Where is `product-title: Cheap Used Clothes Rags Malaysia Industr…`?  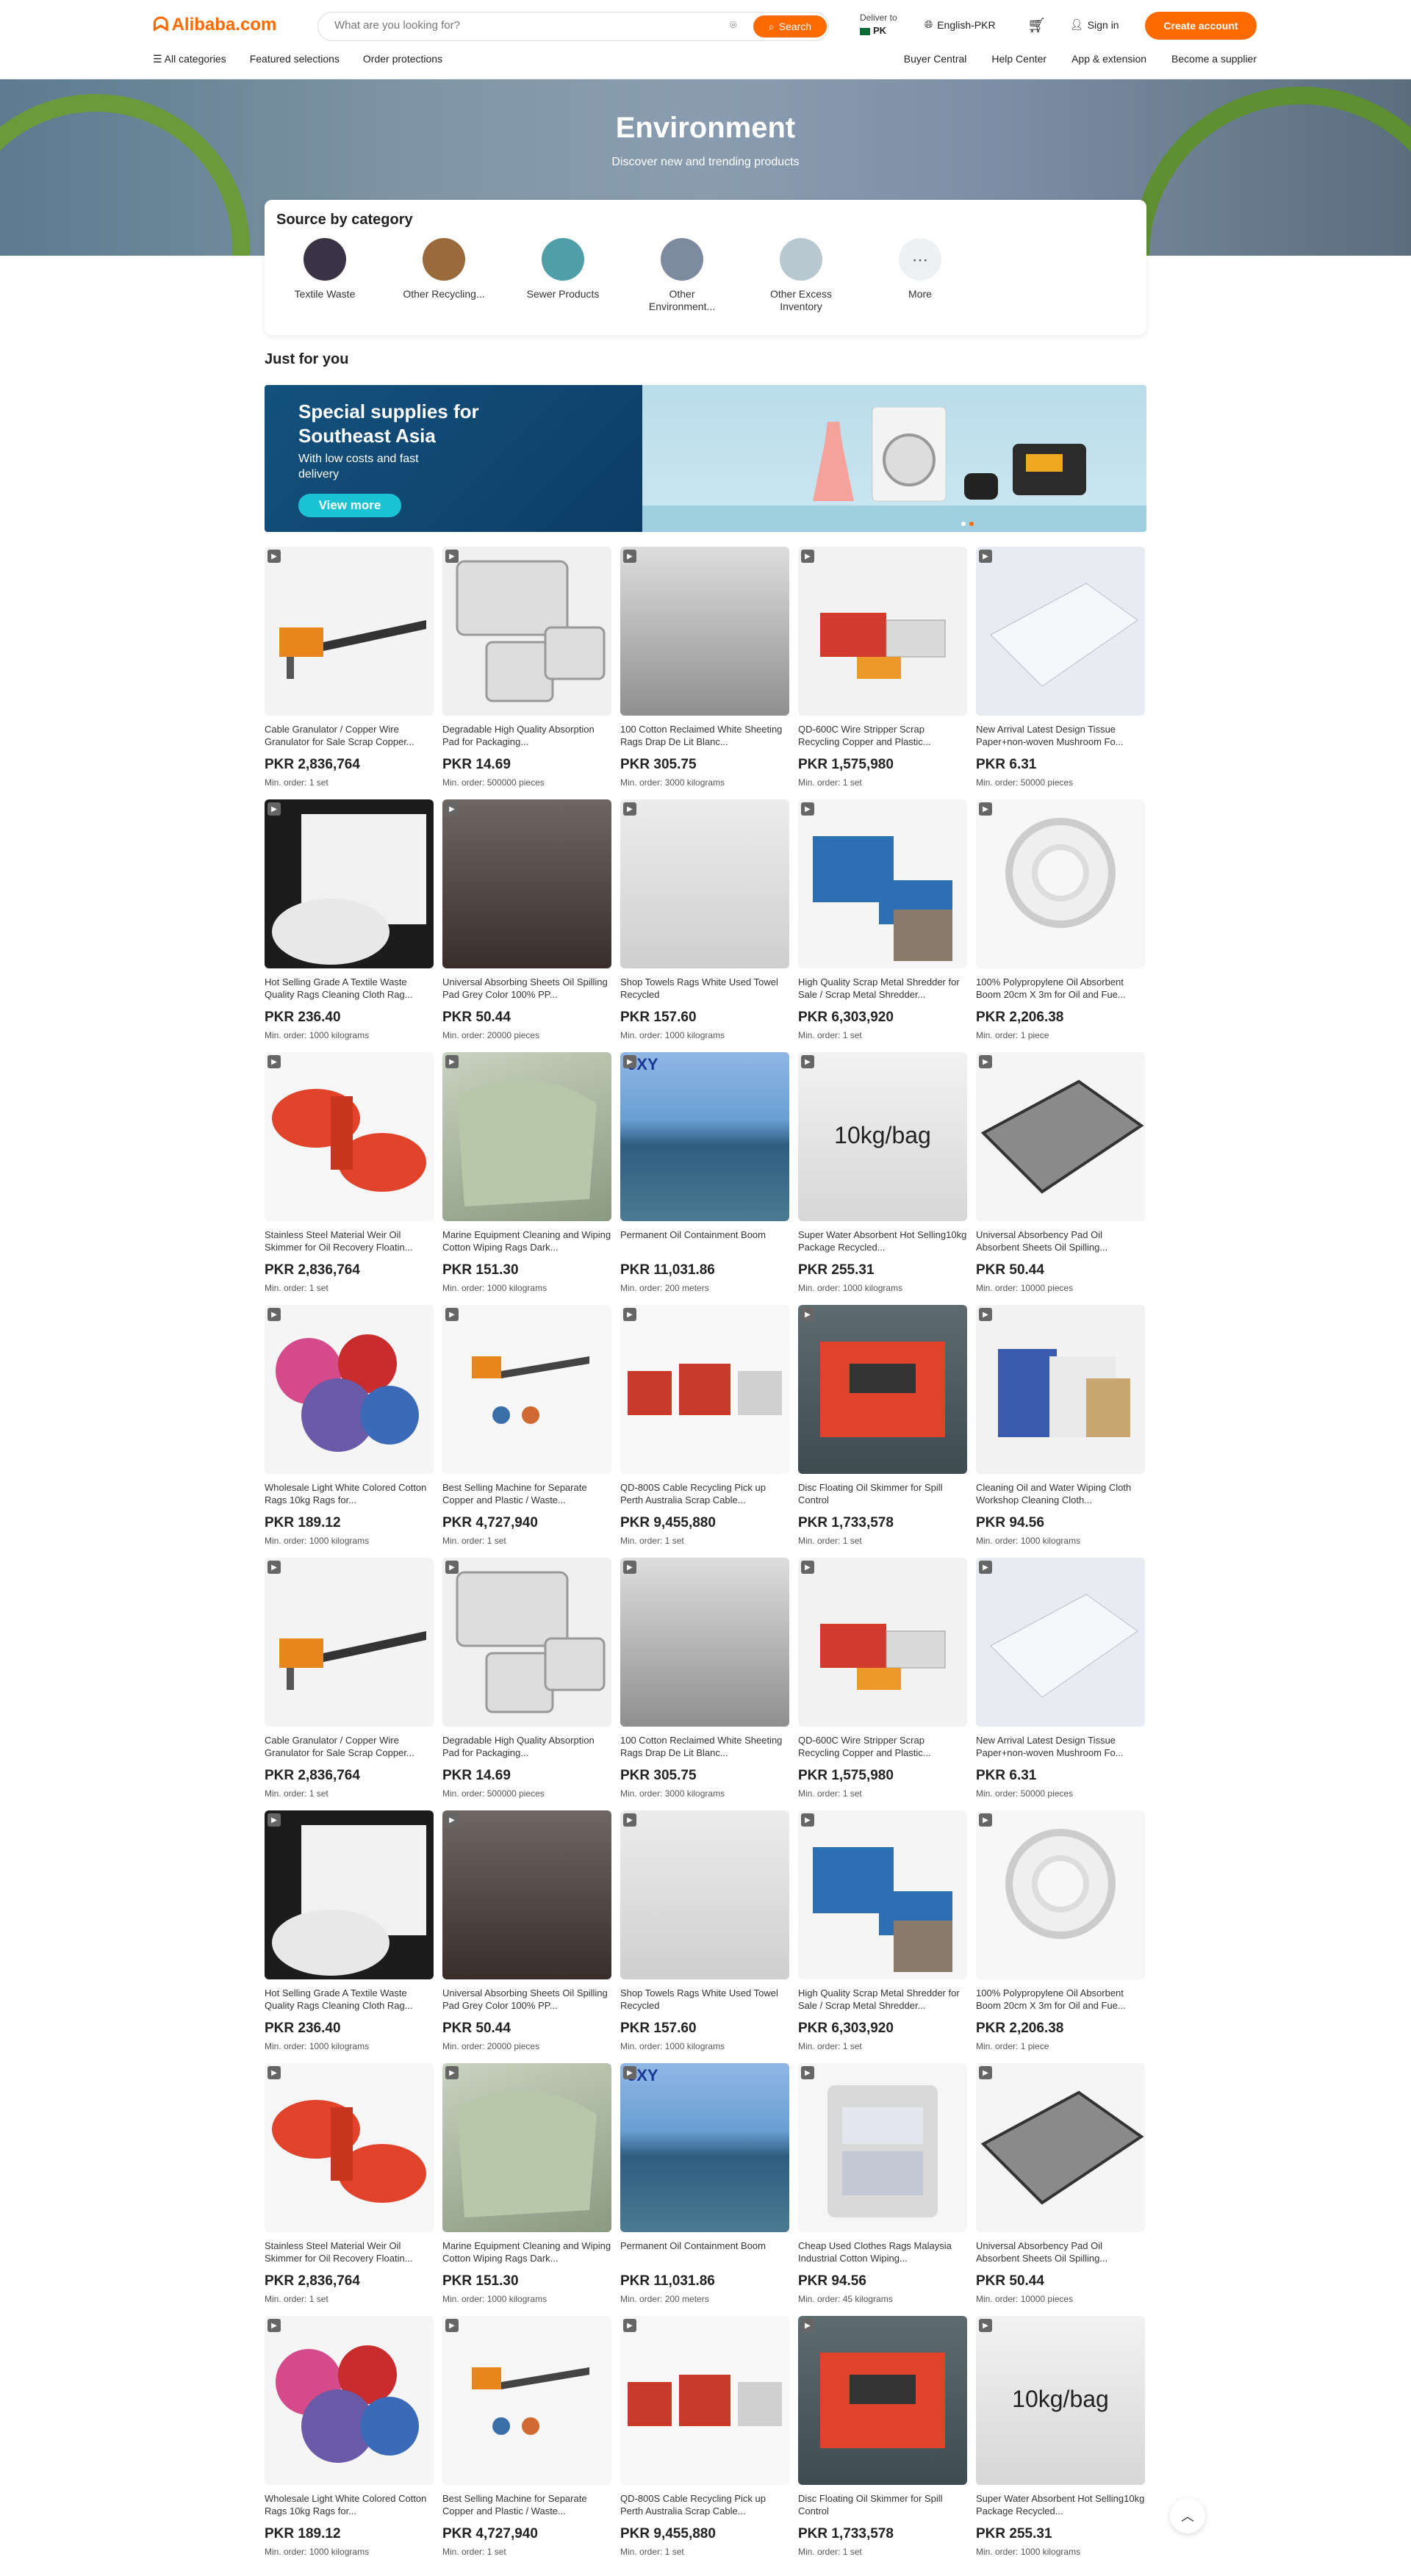 product-title: Cheap Used Clothes Rags Malaysia Industr… is located at coordinates (882, 2251).